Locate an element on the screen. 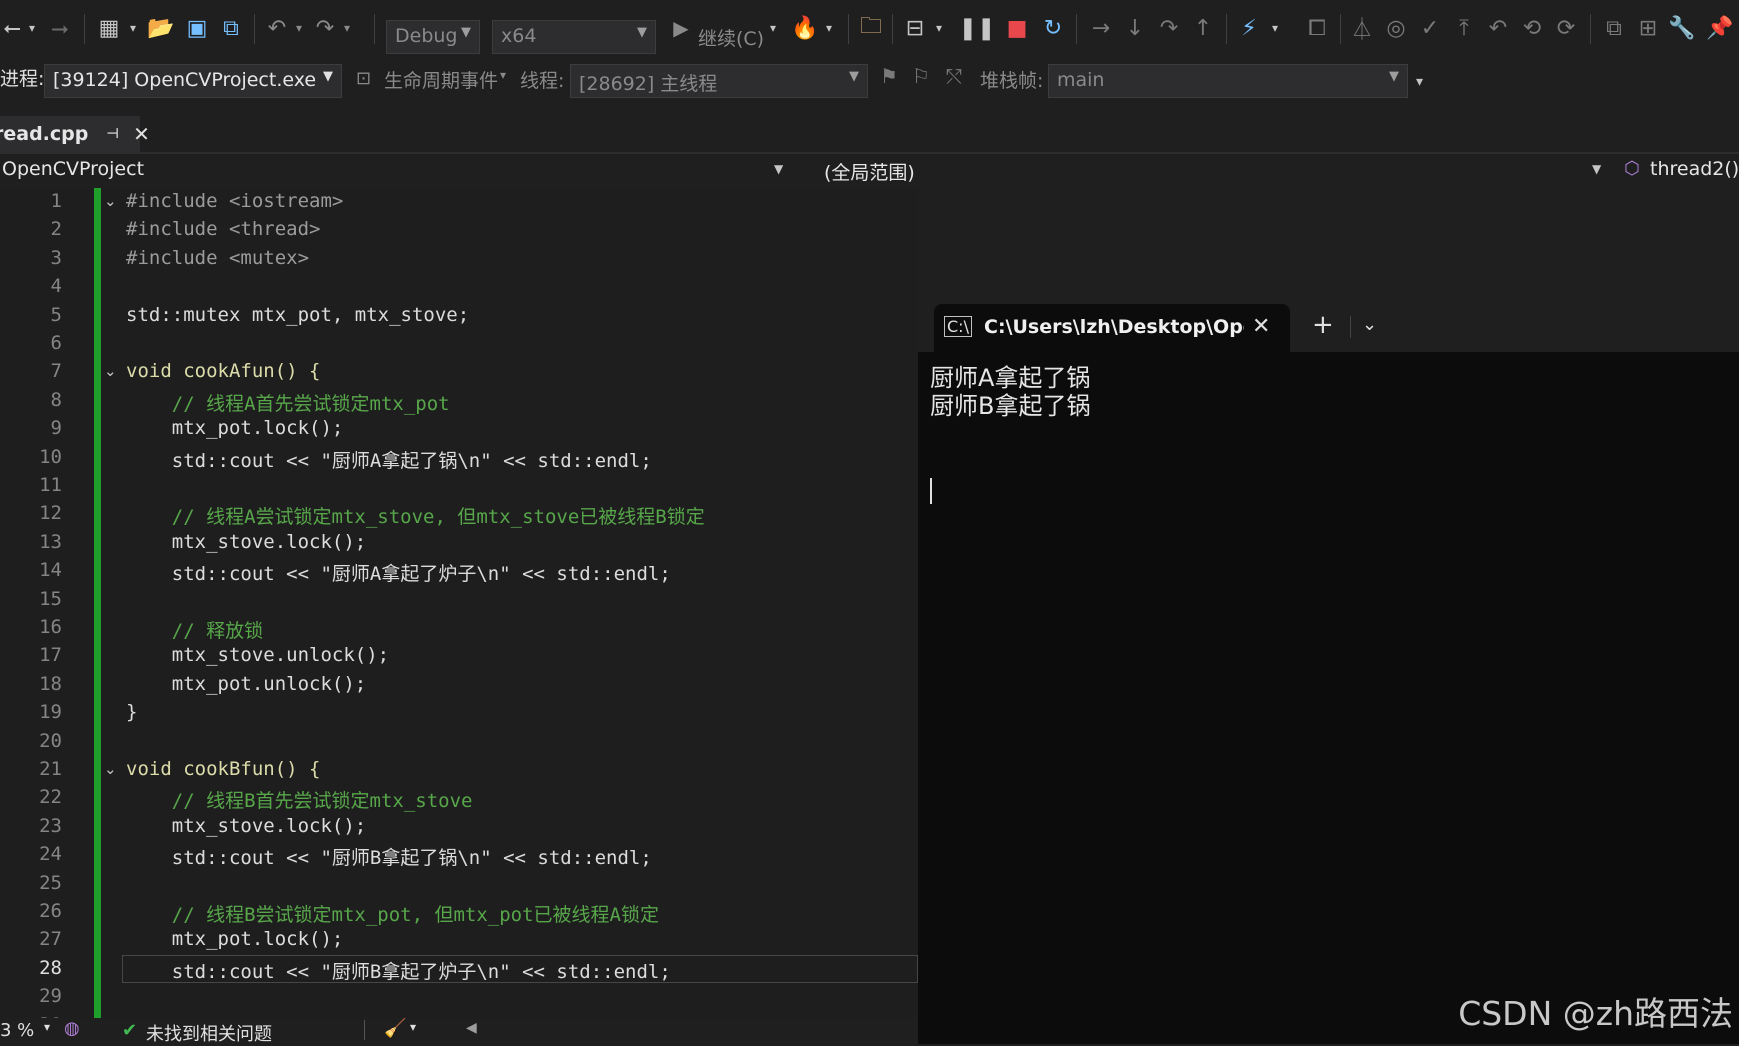  tab-read-cpp: read.cpp ⊣ ✕ is located at coordinates (75, 134).